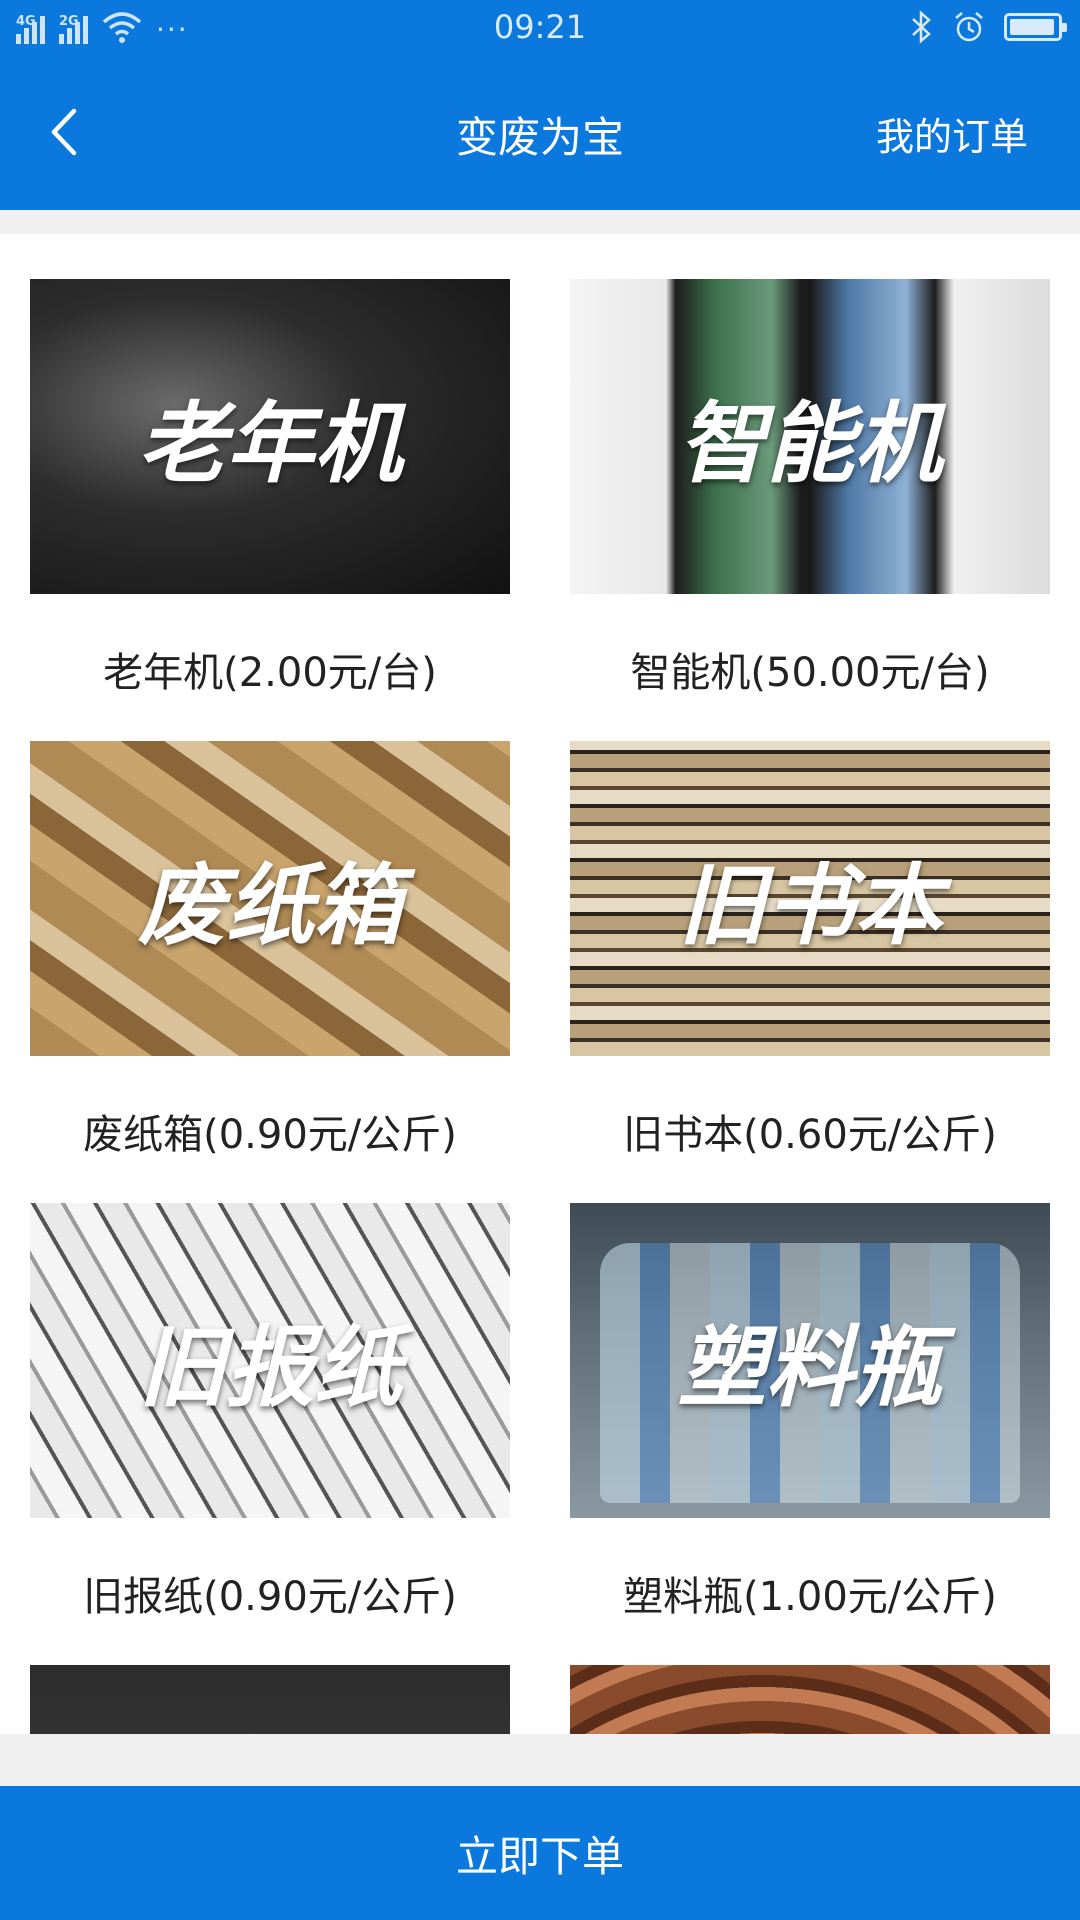  What do you see at coordinates (1035, 27) in the screenshot?
I see `battery-icon` at bounding box center [1035, 27].